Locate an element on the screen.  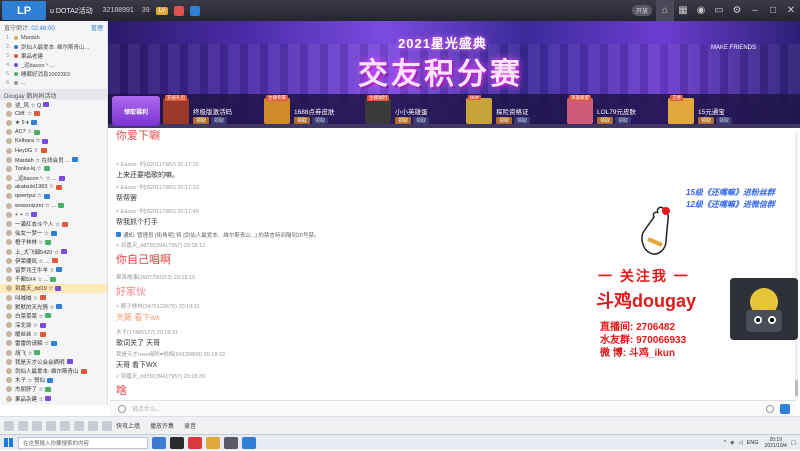
chat-app-icon is located at coordinates (249, 443).